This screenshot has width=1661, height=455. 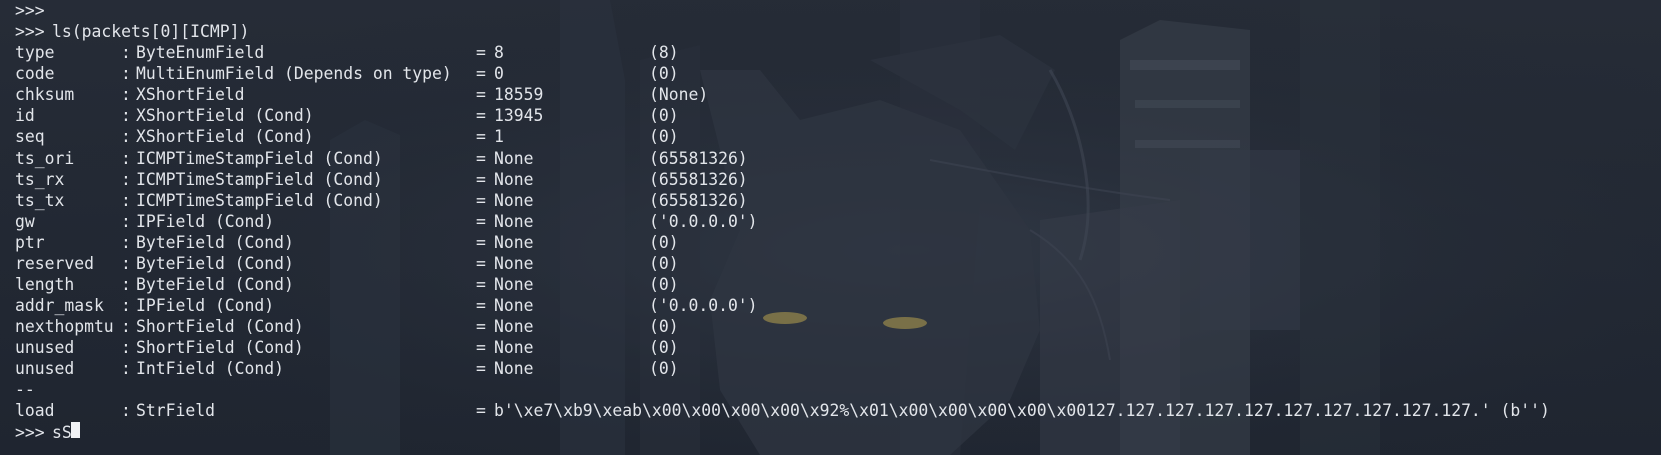 I want to click on field-name: ts_tx, so click(x=40, y=200).